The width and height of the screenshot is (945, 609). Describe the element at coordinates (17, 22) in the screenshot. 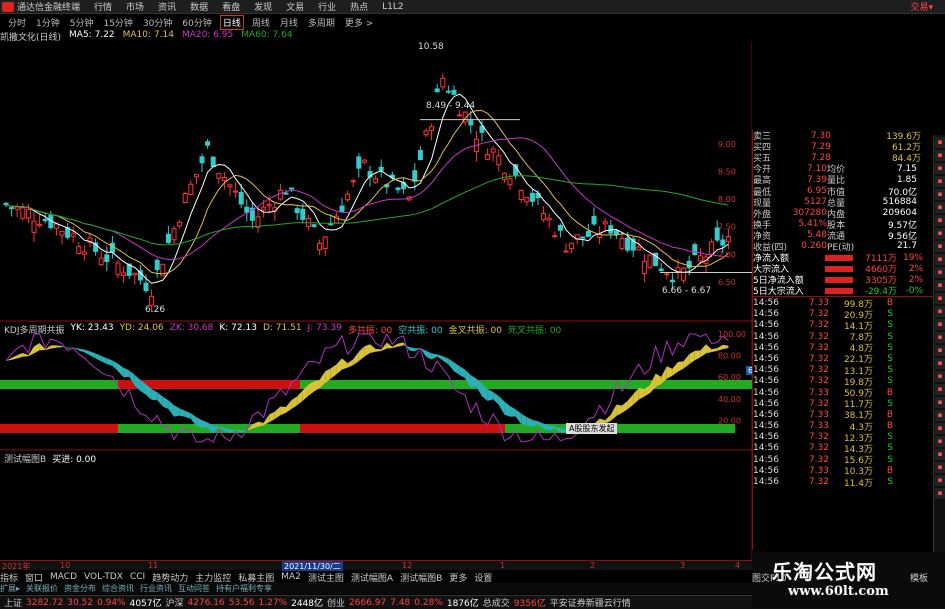

I see `period-tab: 分时` at that location.